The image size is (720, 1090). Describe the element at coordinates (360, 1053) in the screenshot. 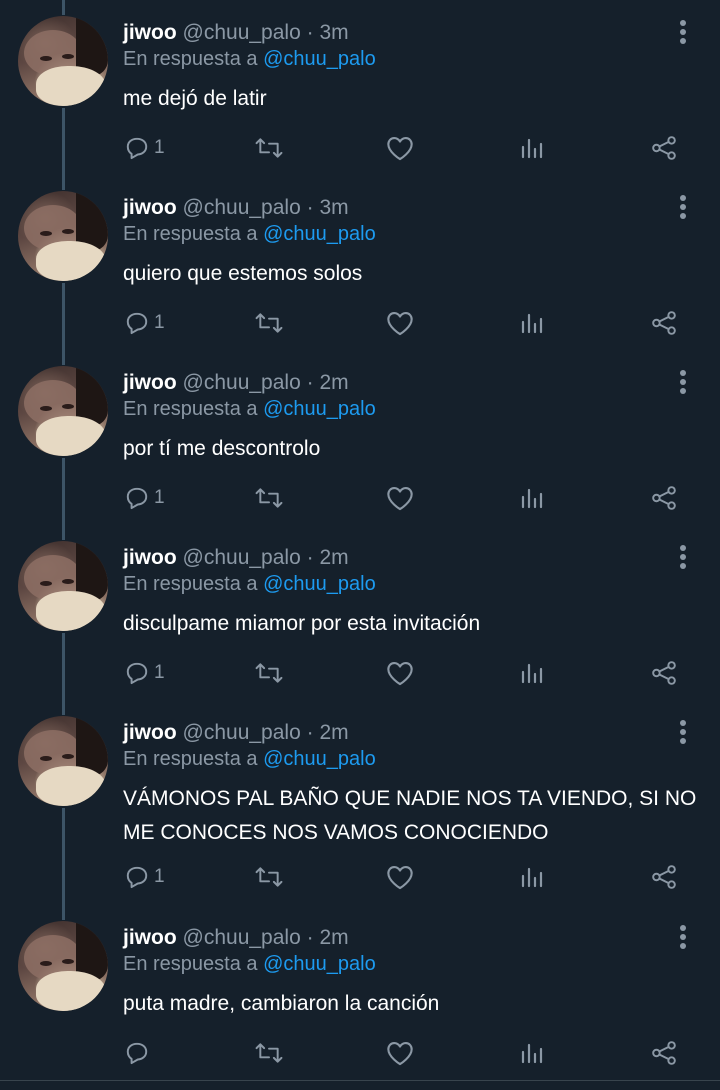

I see `action-bar` at that location.